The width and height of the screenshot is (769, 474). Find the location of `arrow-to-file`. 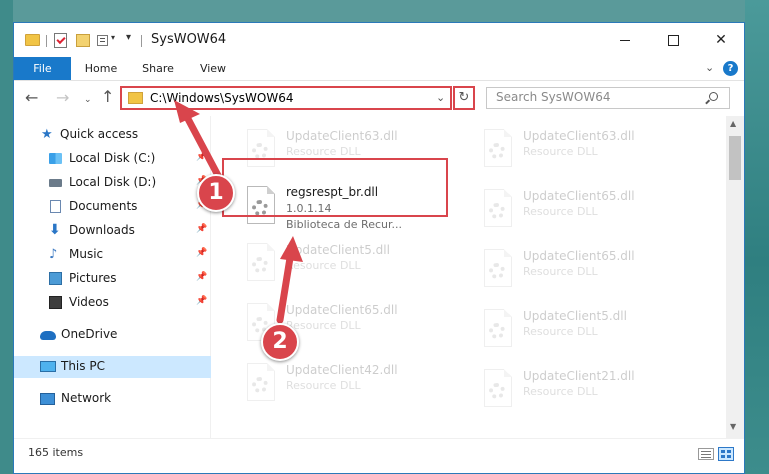

arrow-to-file is located at coordinates (289, 280).